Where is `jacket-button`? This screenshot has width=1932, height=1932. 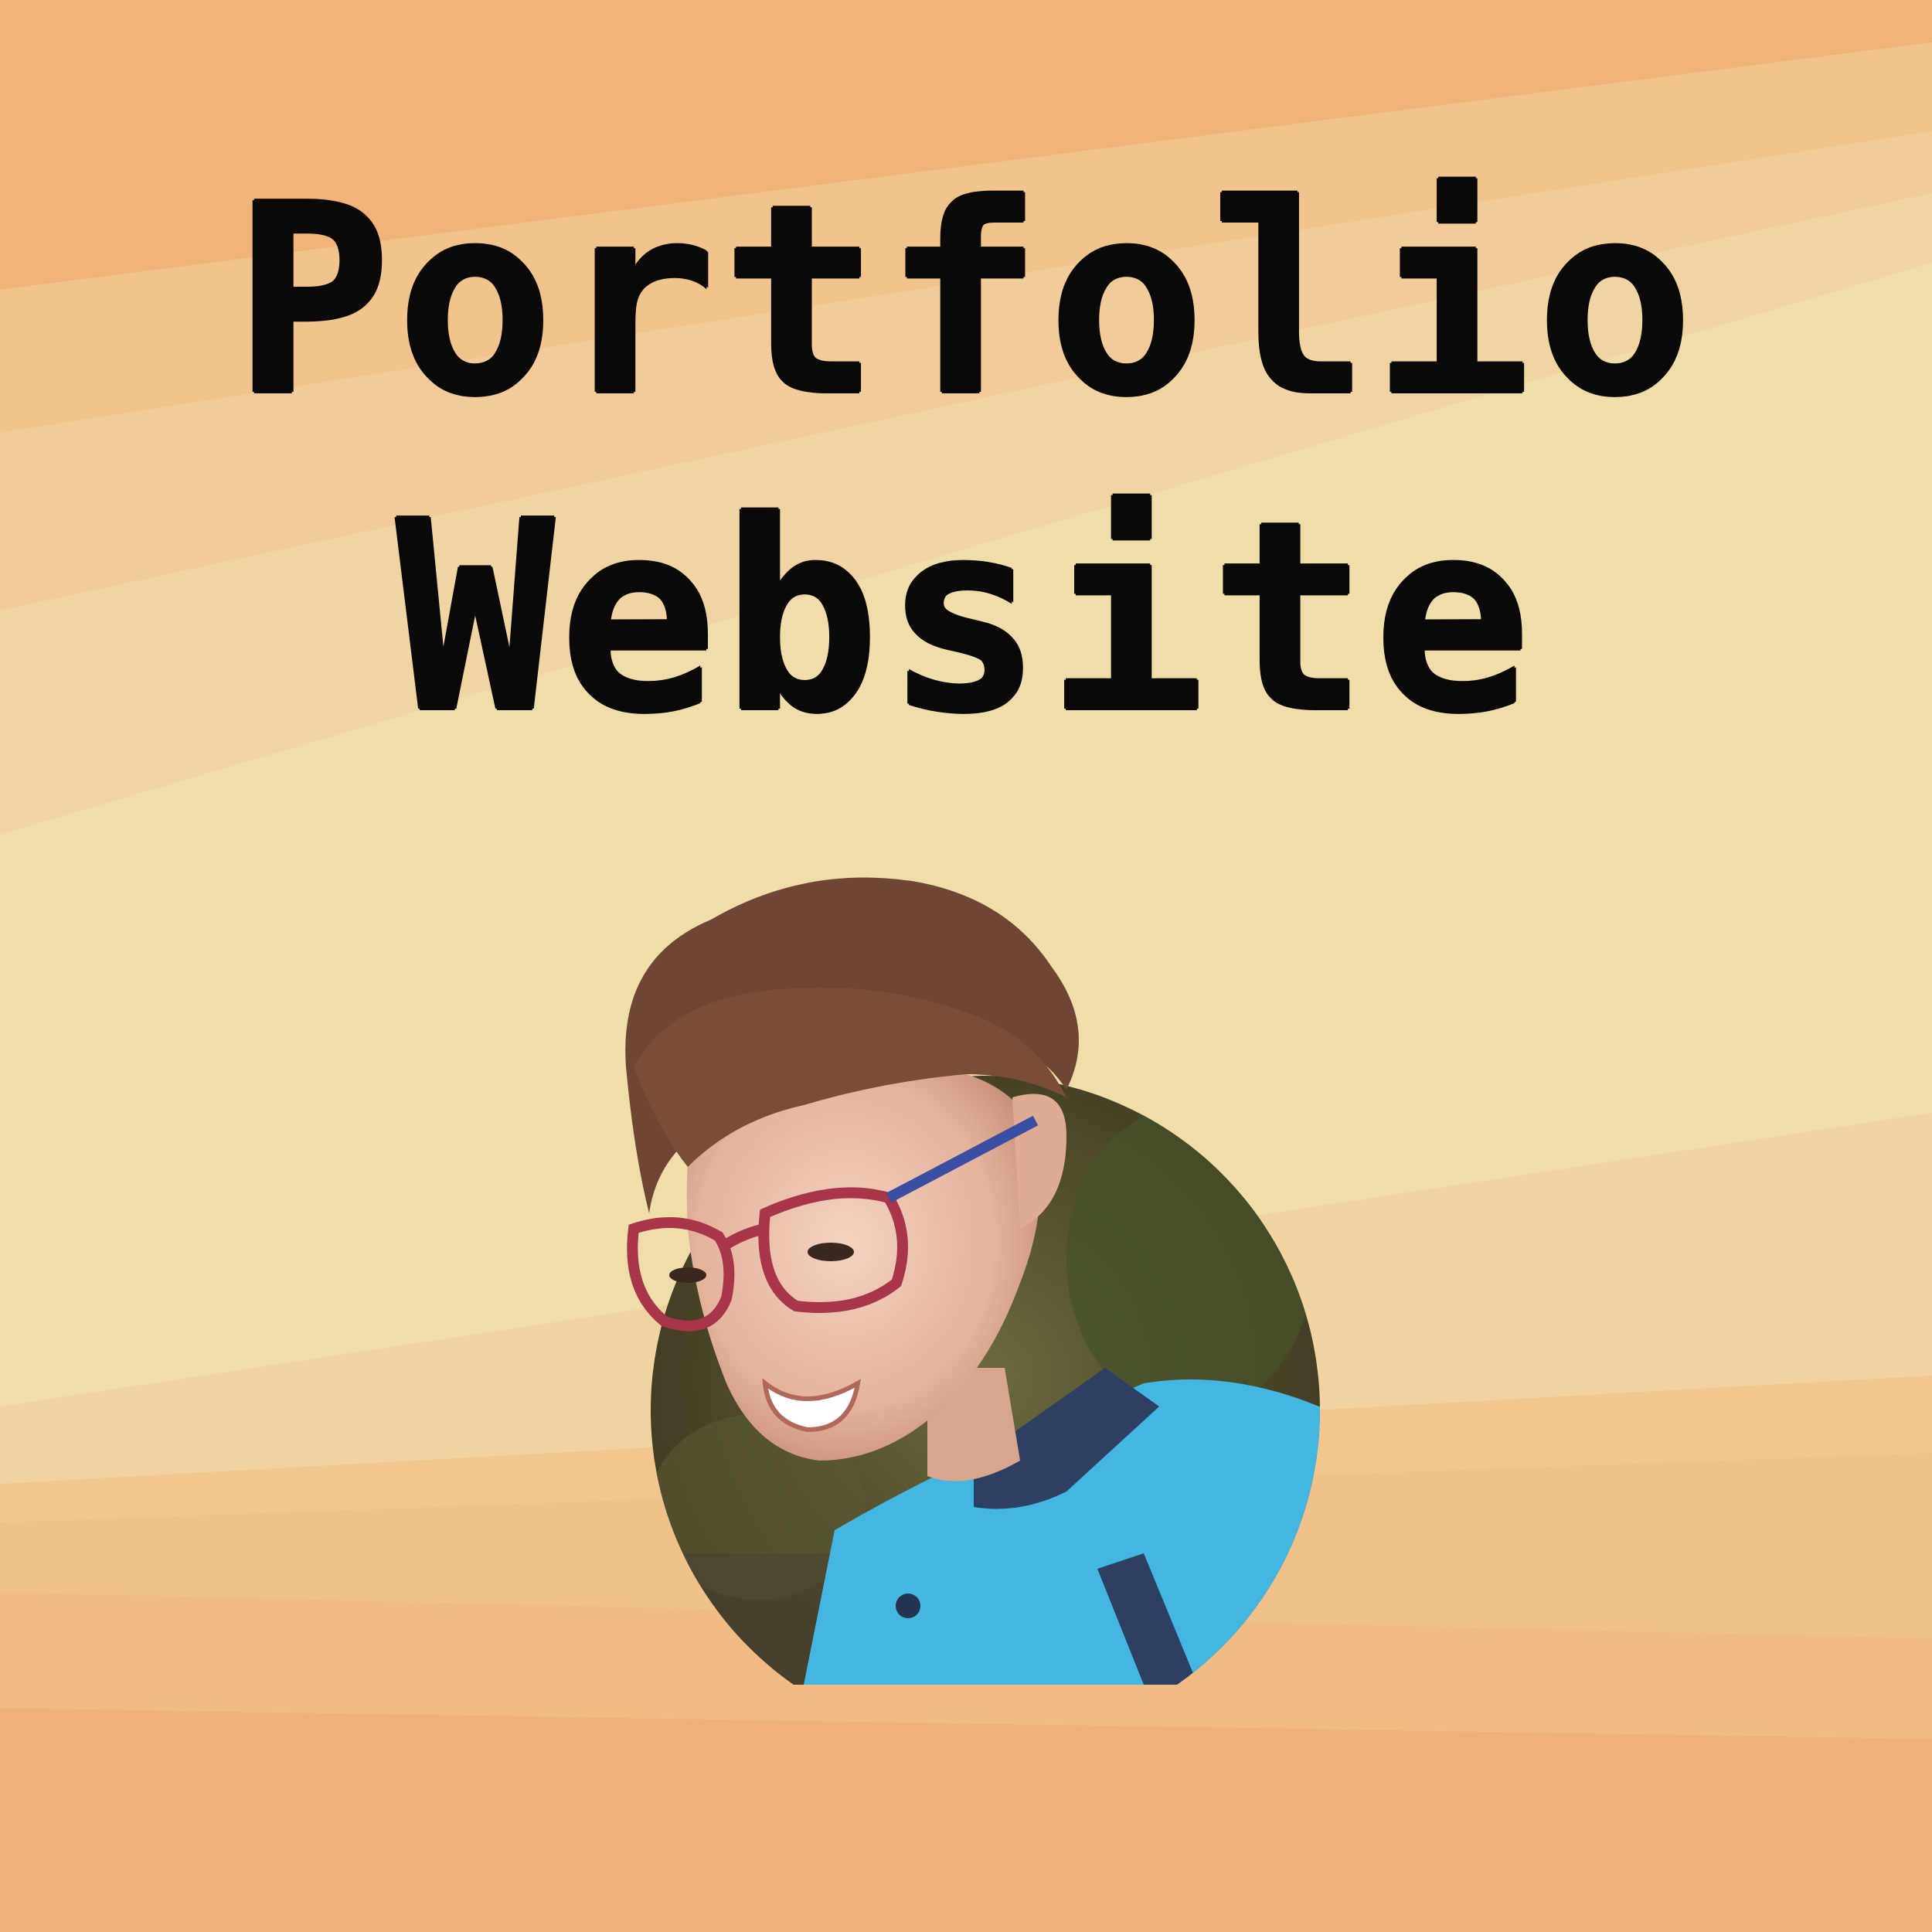
jacket-button is located at coordinates (908, 1606).